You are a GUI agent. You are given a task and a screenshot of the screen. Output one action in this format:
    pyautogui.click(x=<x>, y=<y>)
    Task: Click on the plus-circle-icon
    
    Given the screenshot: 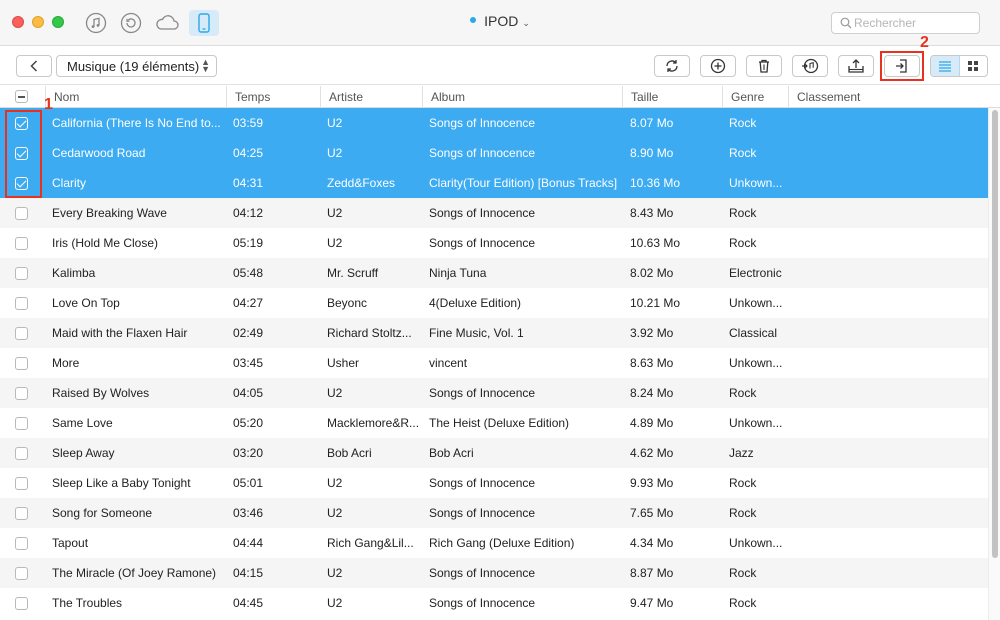 What is the action you would take?
    pyautogui.click(x=718, y=66)
    